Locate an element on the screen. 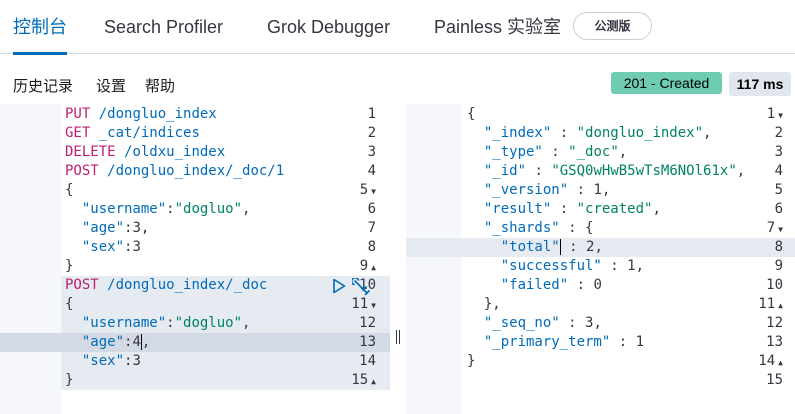  beta-badge: 公测版 is located at coordinates (612, 26).